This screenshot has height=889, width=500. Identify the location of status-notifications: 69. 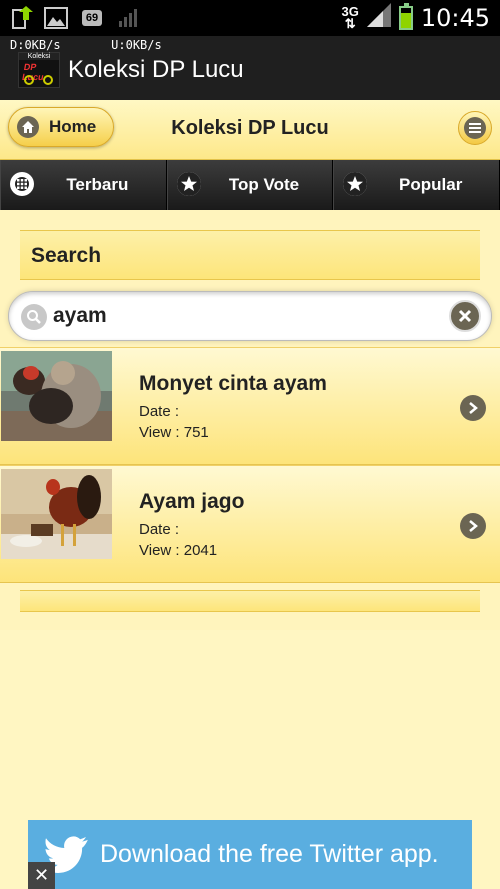
(75, 18).